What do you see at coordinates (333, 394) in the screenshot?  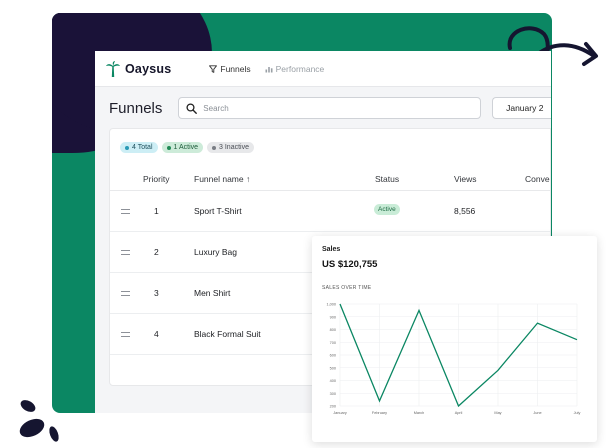 I see `y-tick-label: 300` at bounding box center [333, 394].